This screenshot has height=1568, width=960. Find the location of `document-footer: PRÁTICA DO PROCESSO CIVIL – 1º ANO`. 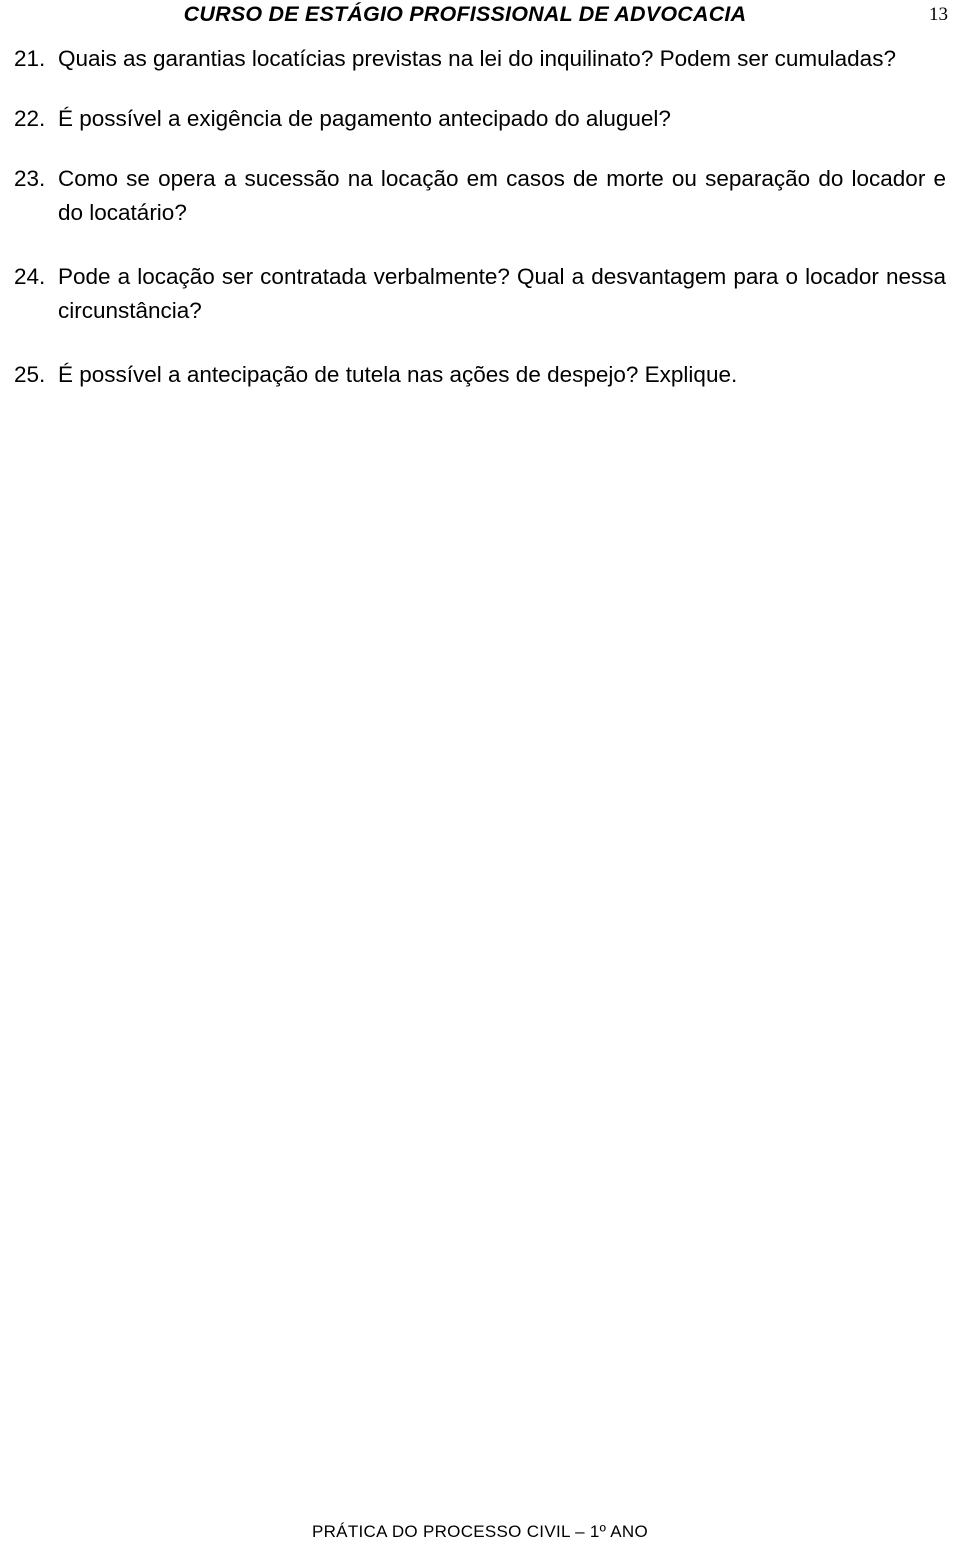

document-footer: PRÁTICA DO PROCESSO CIVIL – 1º ANO is located at coordinates (480, 1531).